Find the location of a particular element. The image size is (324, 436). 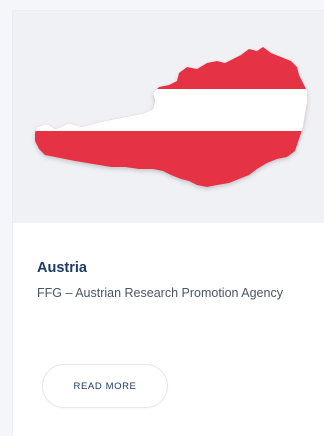

read-more-button: READ MORE is located at coordinates (105, 386).